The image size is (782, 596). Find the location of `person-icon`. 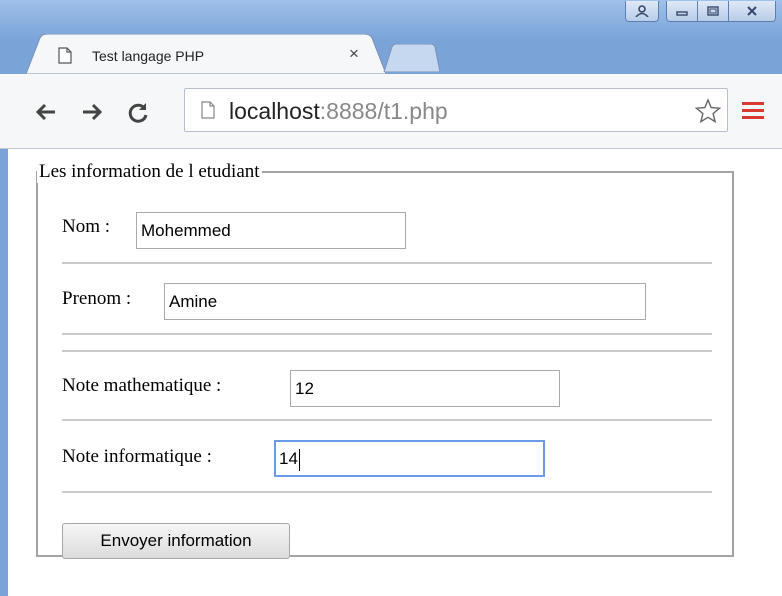

person-icon is located at coordinates (642, 11).